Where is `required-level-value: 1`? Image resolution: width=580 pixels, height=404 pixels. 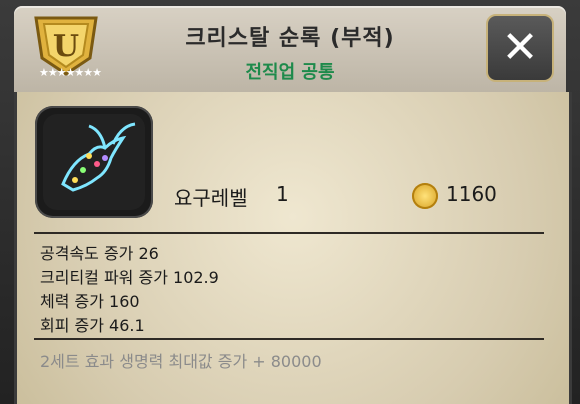 required-level-value: 1 is located at coordinates (282, 194).